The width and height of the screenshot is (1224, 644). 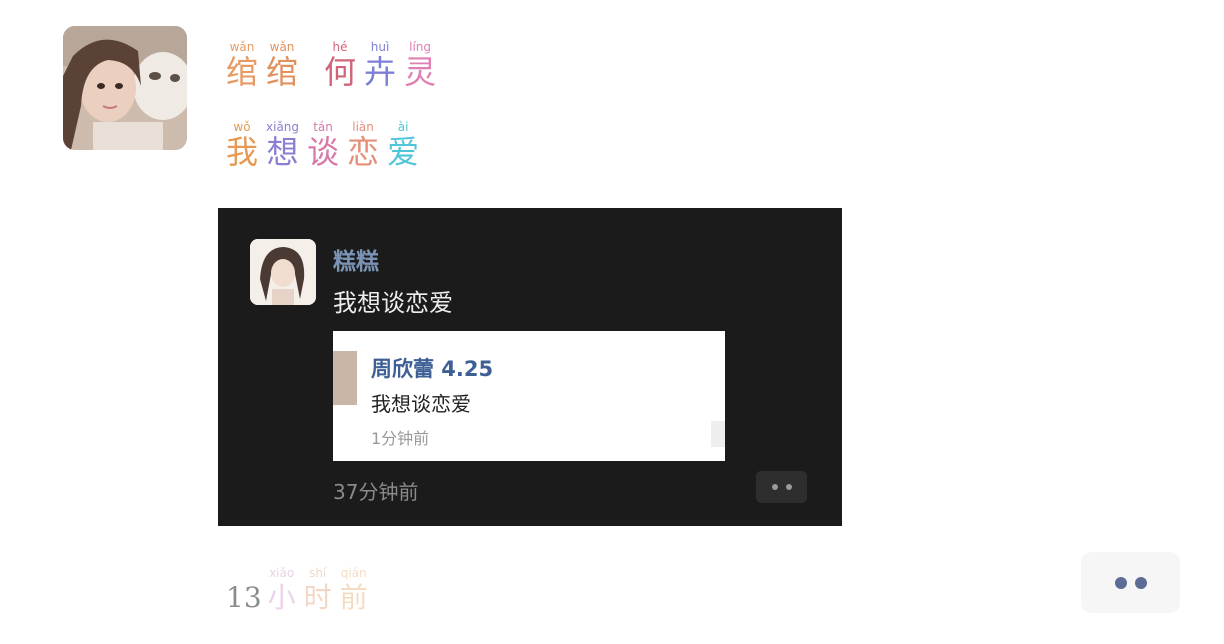 I want to click on pinyin: hé, so click(x=340, y=47).